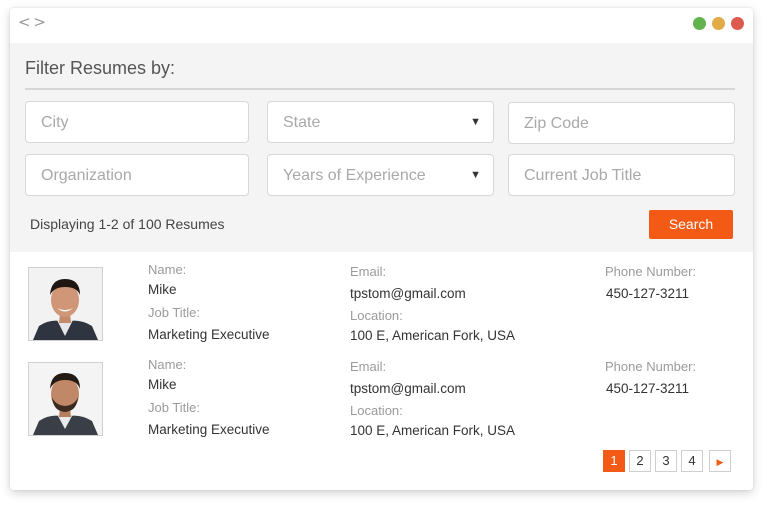 The image size is (767, 513). Describe the element at coordinates (354, 175) in the screenshot. I see `years-placeholder: Years of Experience` at that location.